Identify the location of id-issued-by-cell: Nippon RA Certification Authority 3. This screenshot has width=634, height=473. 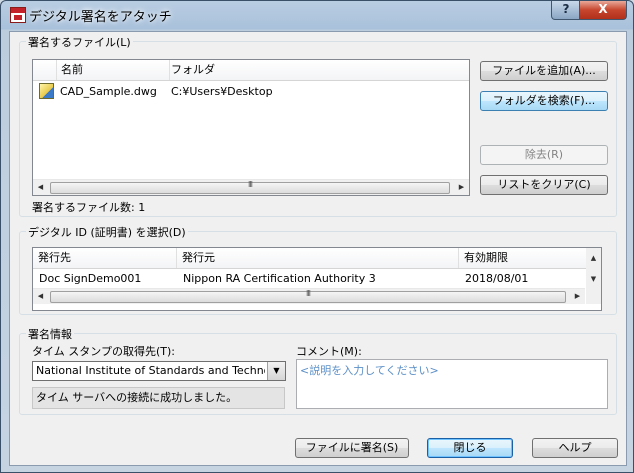
(279, 278).